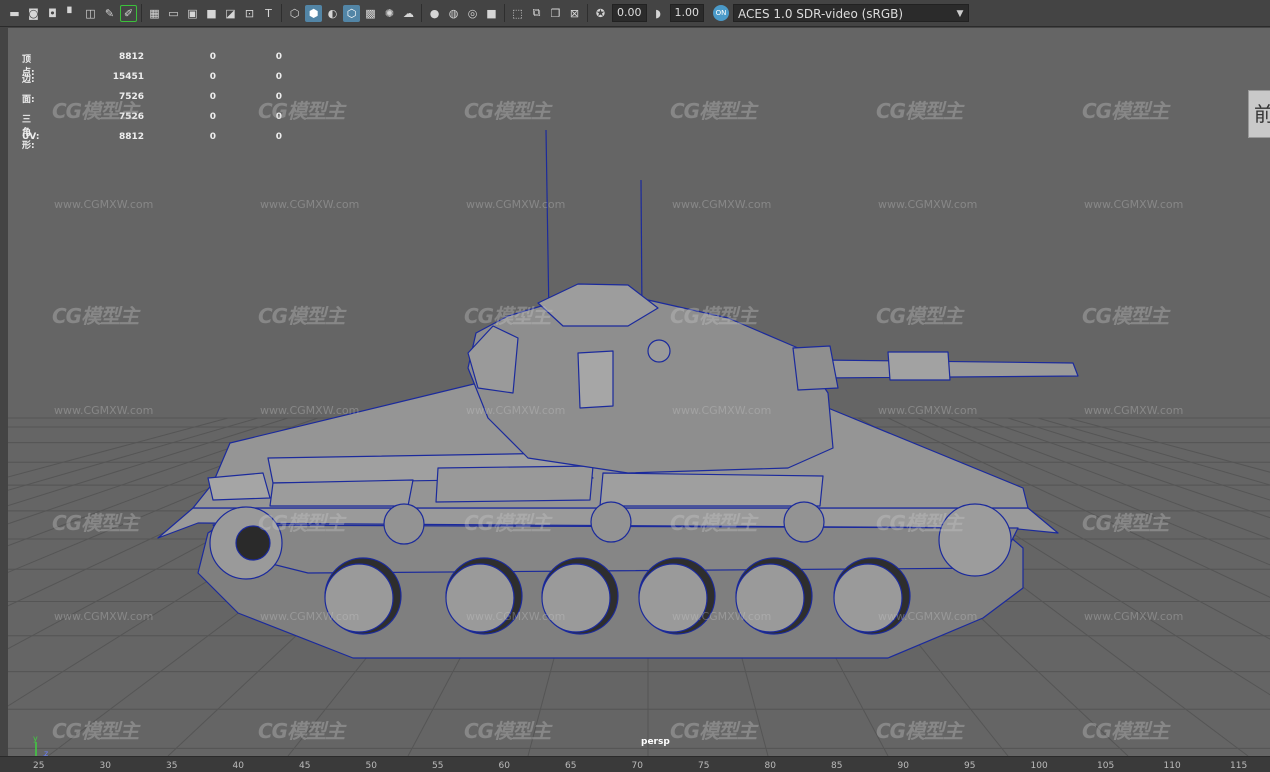  I want to click on timeline-tick-label: 60, so click(504, 766).